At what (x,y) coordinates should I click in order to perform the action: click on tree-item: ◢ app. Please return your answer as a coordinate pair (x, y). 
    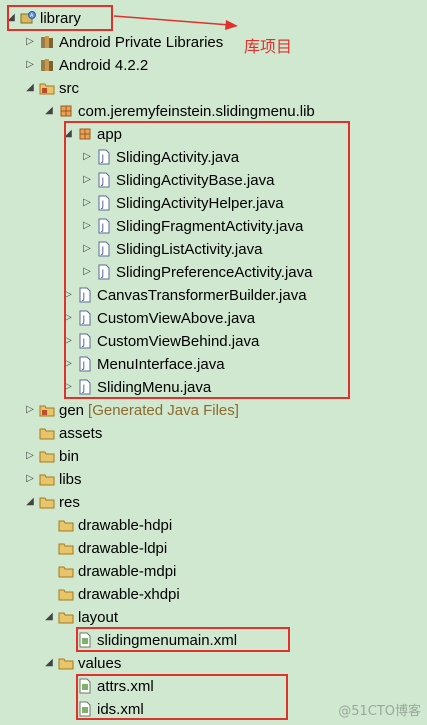
    Looking at the image, I should click on (92, 134).